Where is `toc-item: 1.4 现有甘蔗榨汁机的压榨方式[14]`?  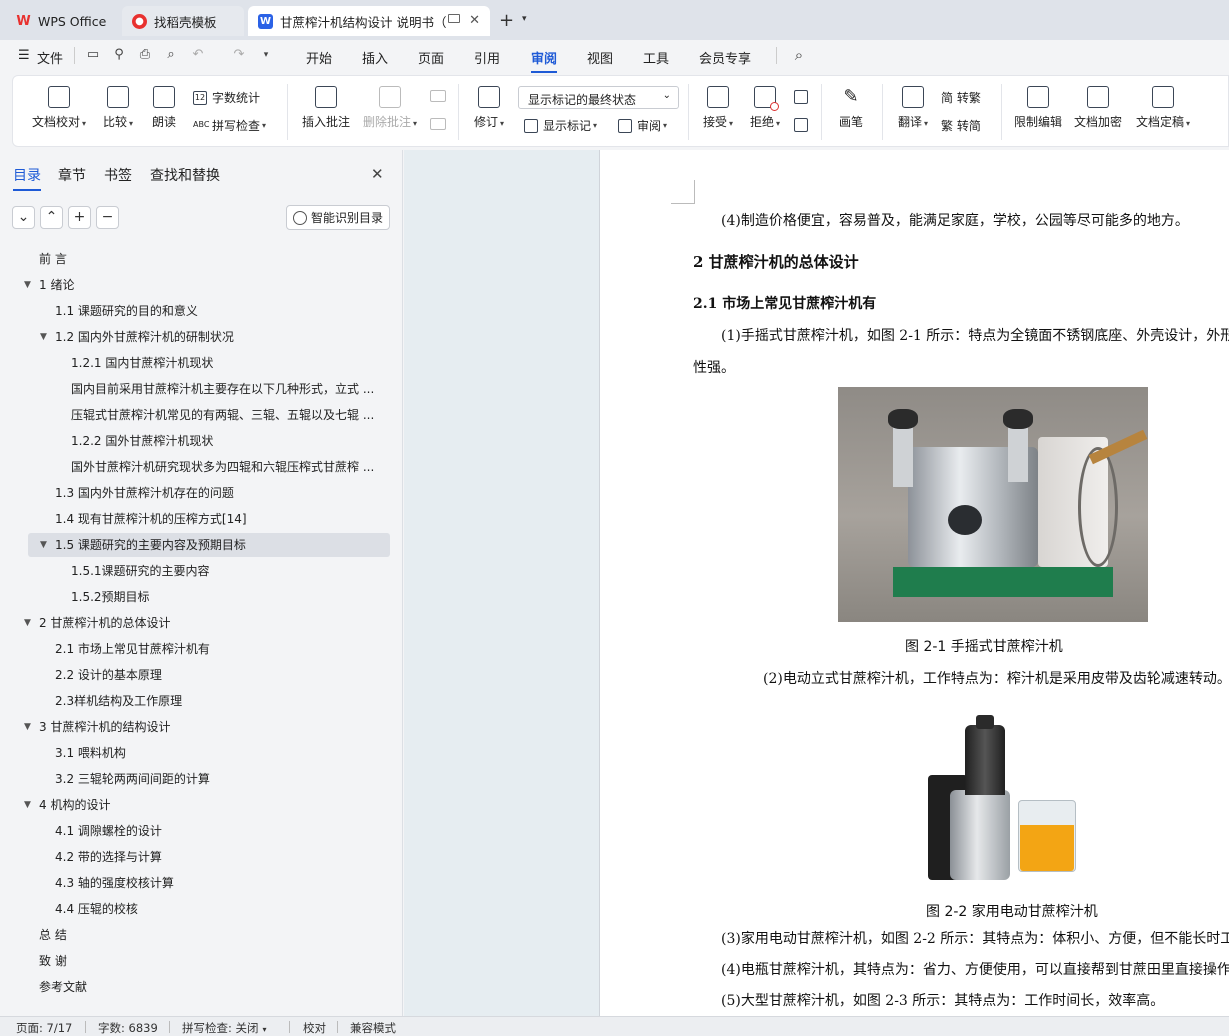
toc-item: 1.4 现有甘蔗榨汁机的压榨方式[14] is located at coordinates (151, 519).